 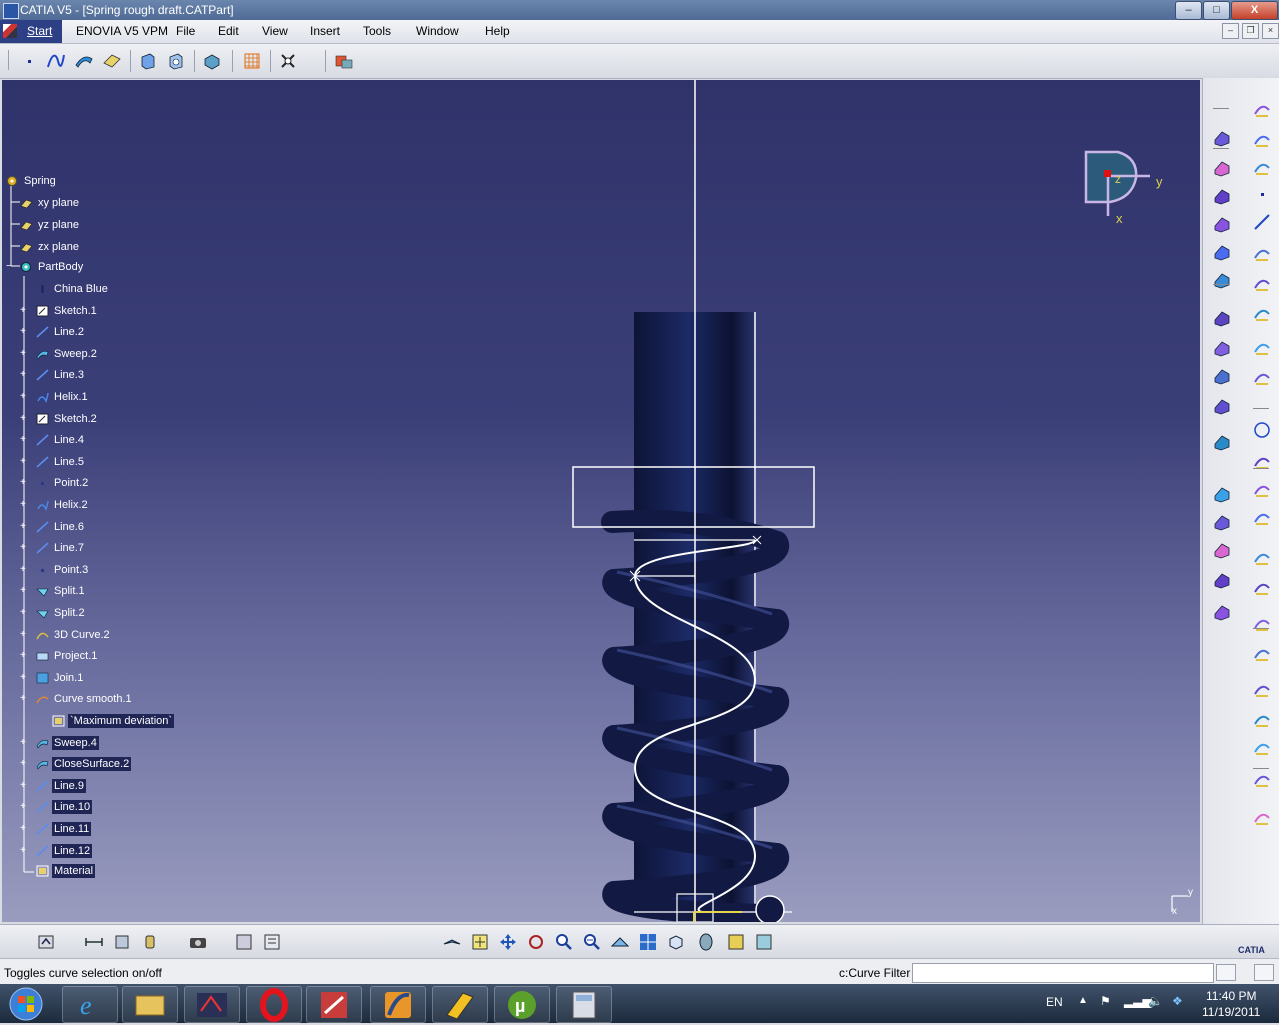 I want to click on catalog-icon, so click(x=344, y=61).